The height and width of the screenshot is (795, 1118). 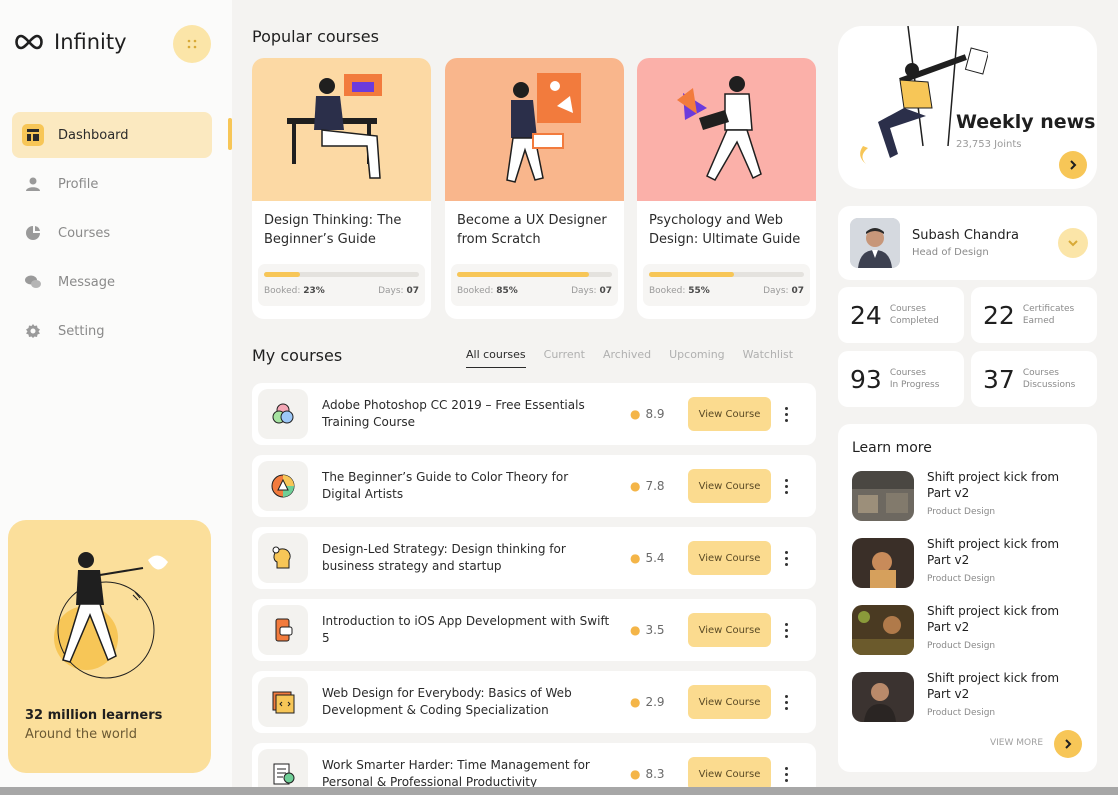 I want to click on news-subtitle: 23,753 Joints, so click(x=989, y=144).